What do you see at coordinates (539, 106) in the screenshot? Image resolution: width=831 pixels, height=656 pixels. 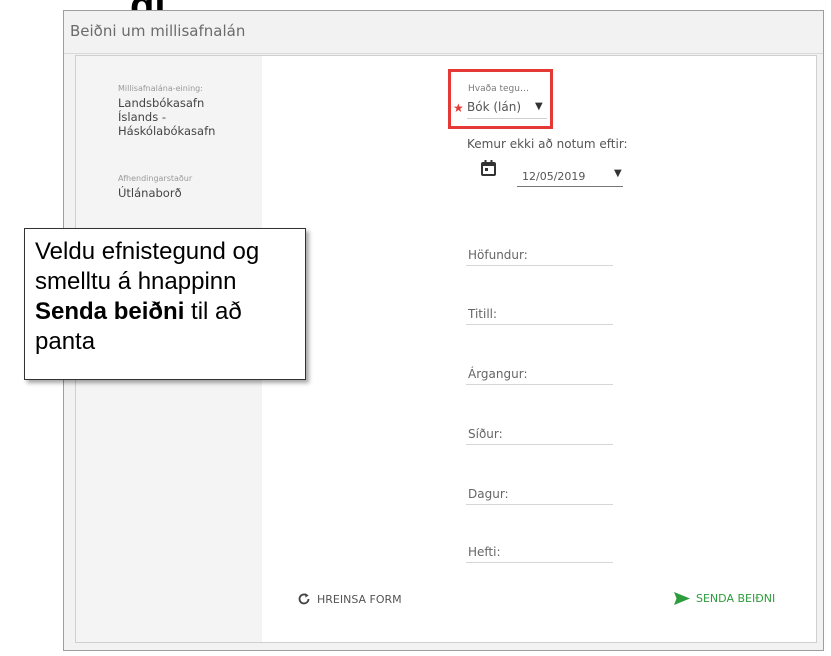 I see `caret-down-icon: ▼` at bounding box center [539, 106].